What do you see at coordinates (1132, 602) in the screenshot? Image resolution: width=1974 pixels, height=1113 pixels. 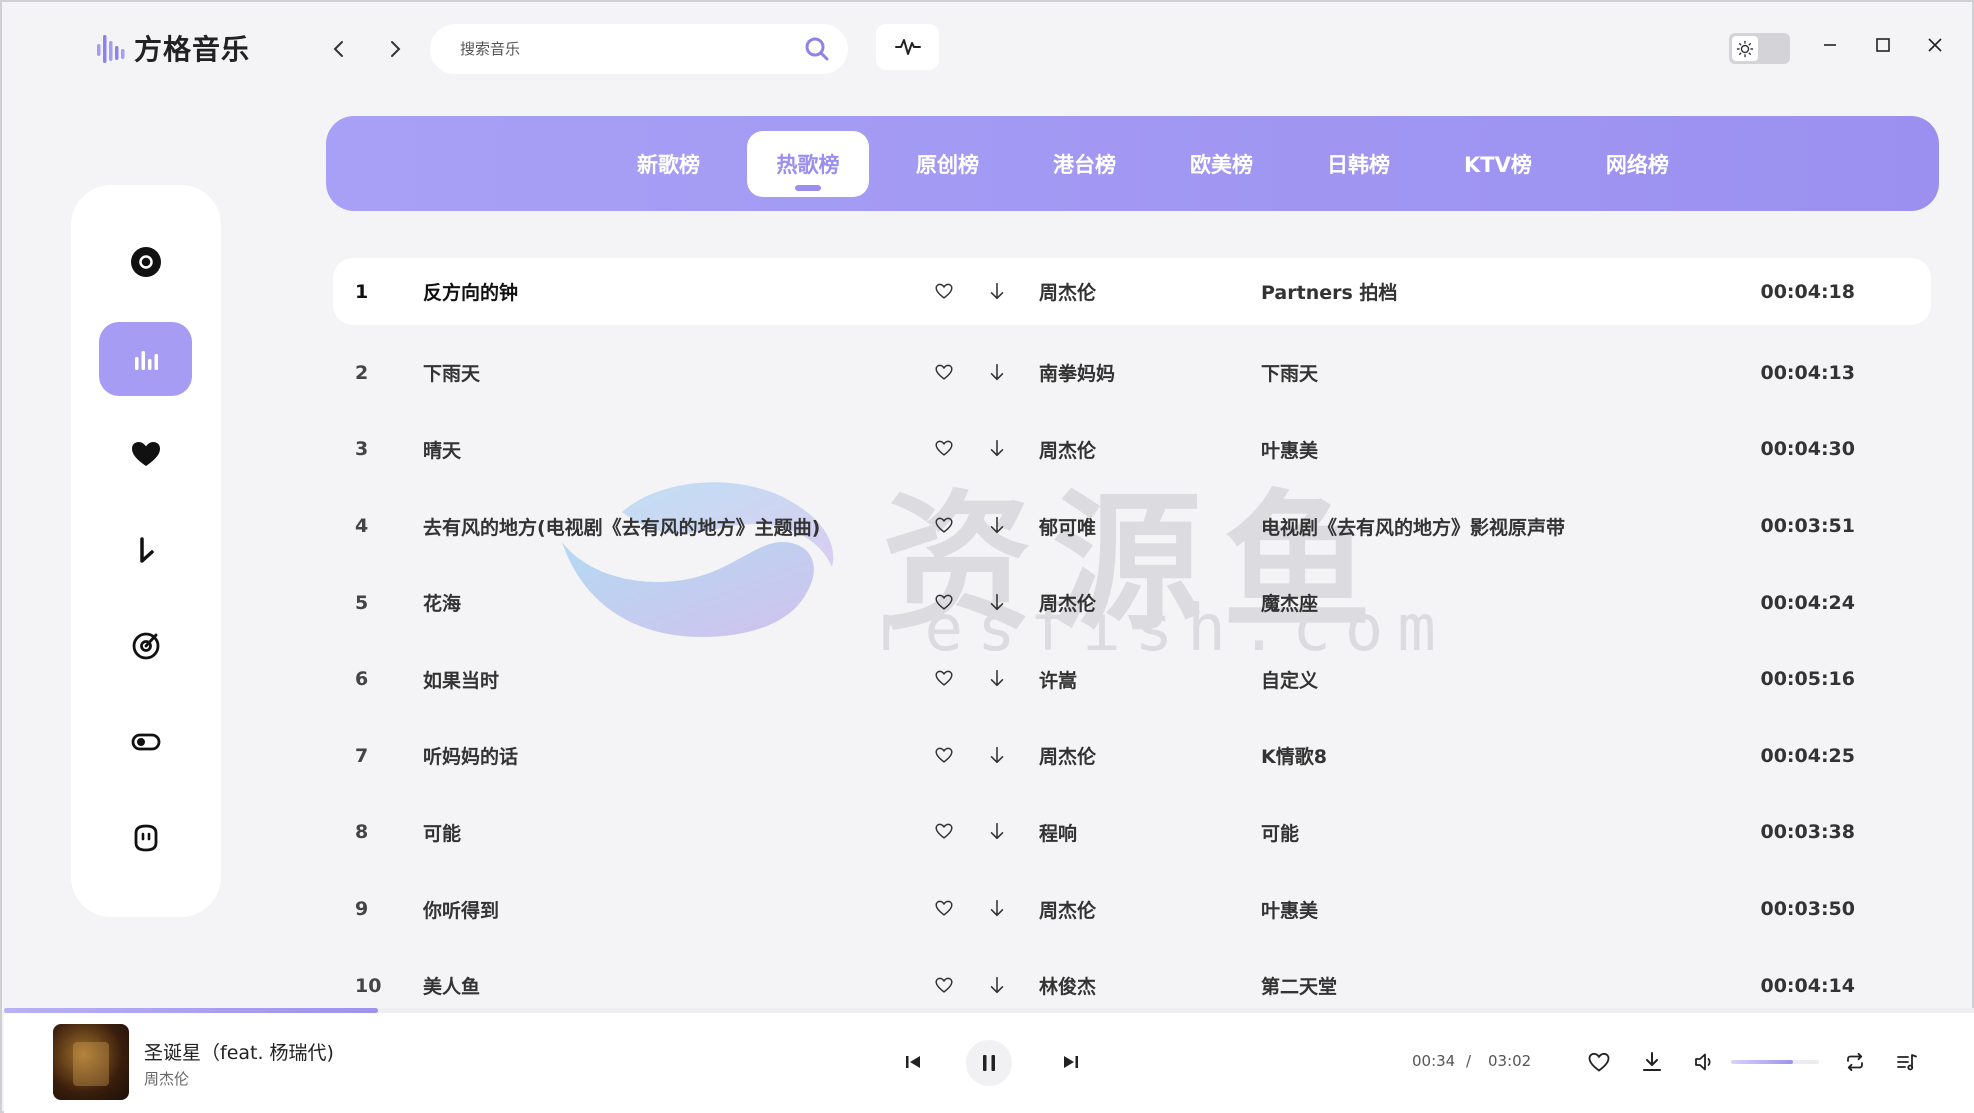 I see `song-row: 5 花海 周杰伦 魔杰座 00:04:24` at bounding box center [1132, 602].